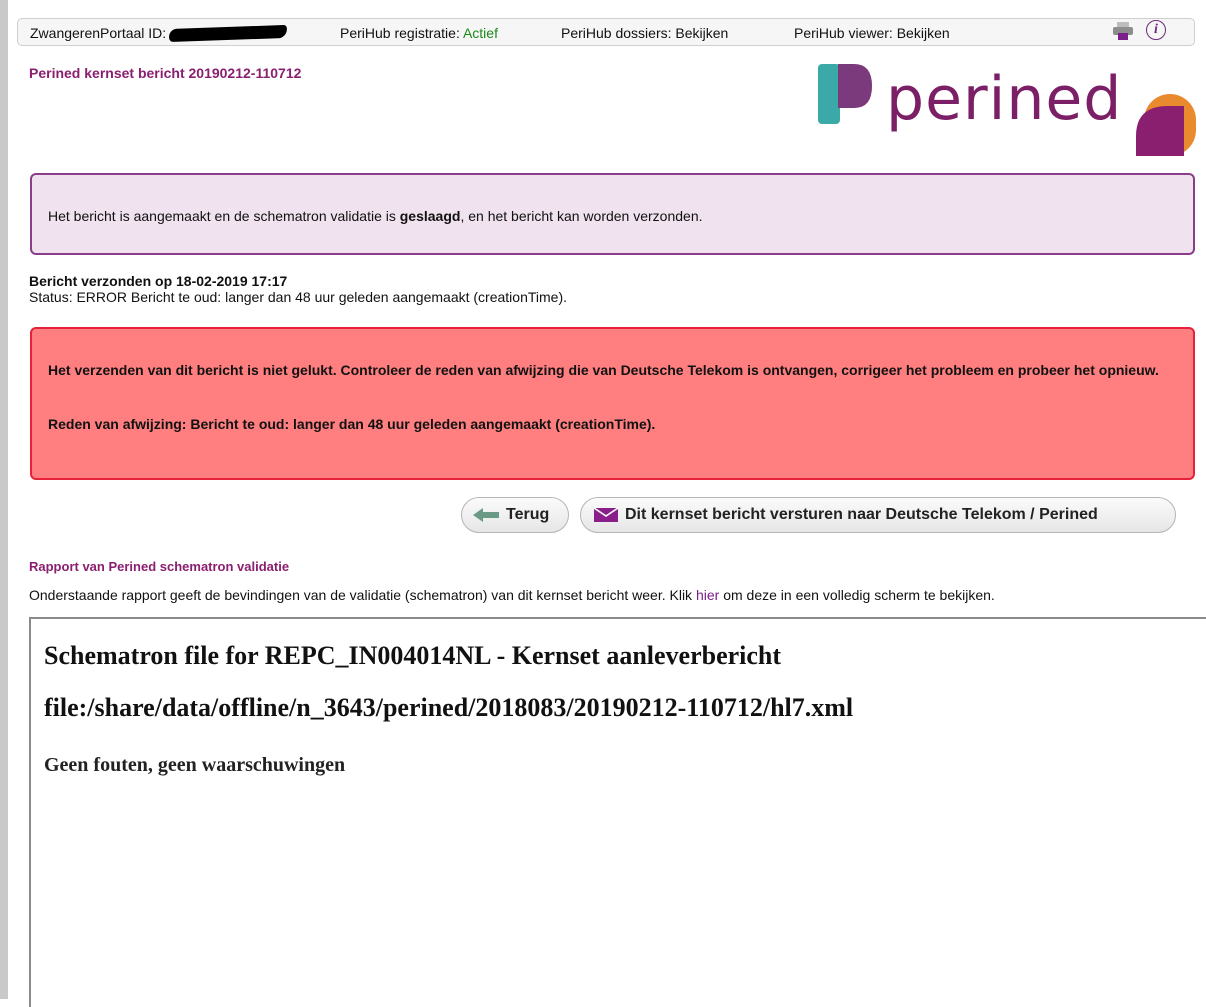 This screenshot has width=1206, height=1007. Describe the element at coordinates (400, 33) in the screenshot. I see `registration-label: PeriHub registratie:` at that location.